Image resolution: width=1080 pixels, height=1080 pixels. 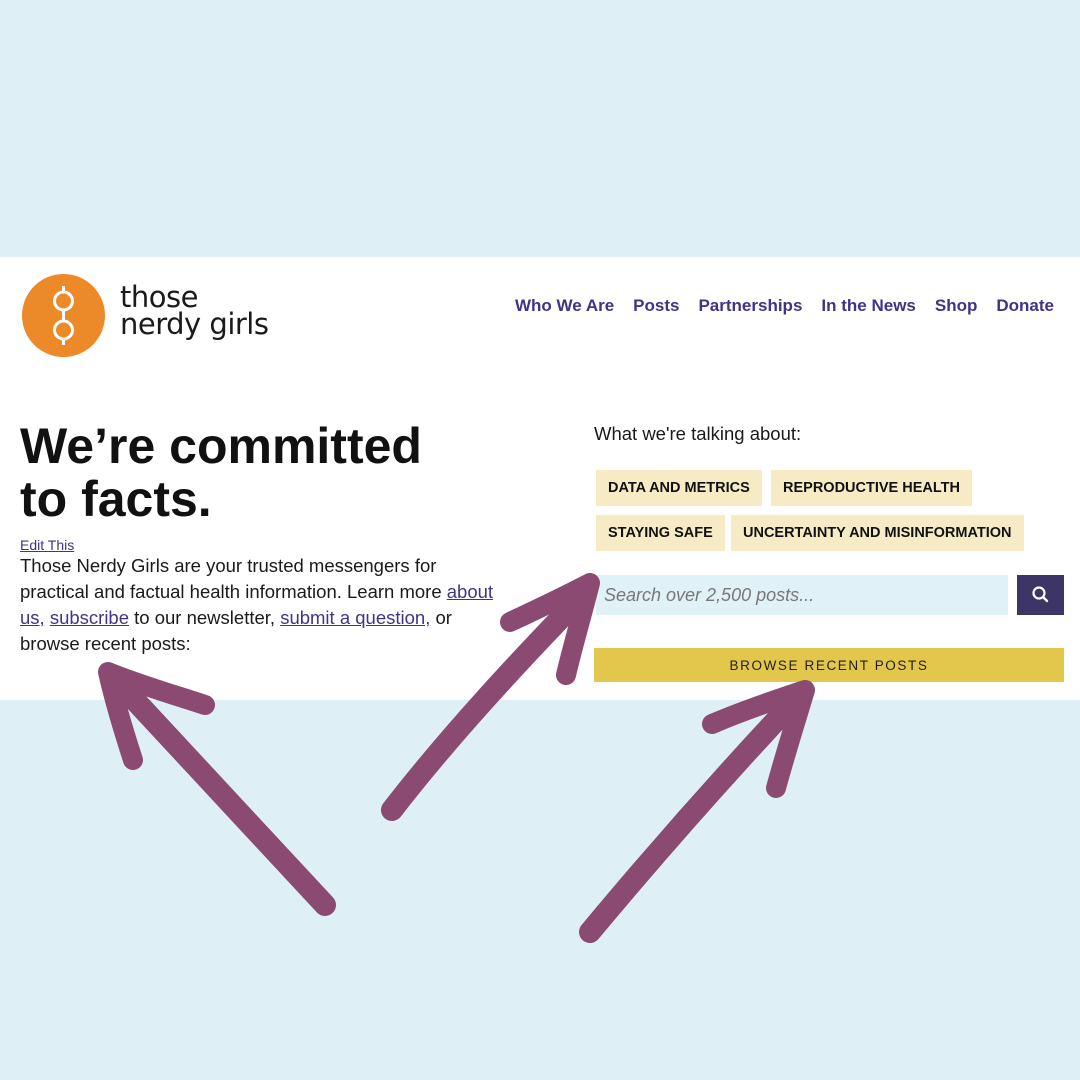 I want to click on nav-partnerships: Partnerships, so click(x=750, y=306).